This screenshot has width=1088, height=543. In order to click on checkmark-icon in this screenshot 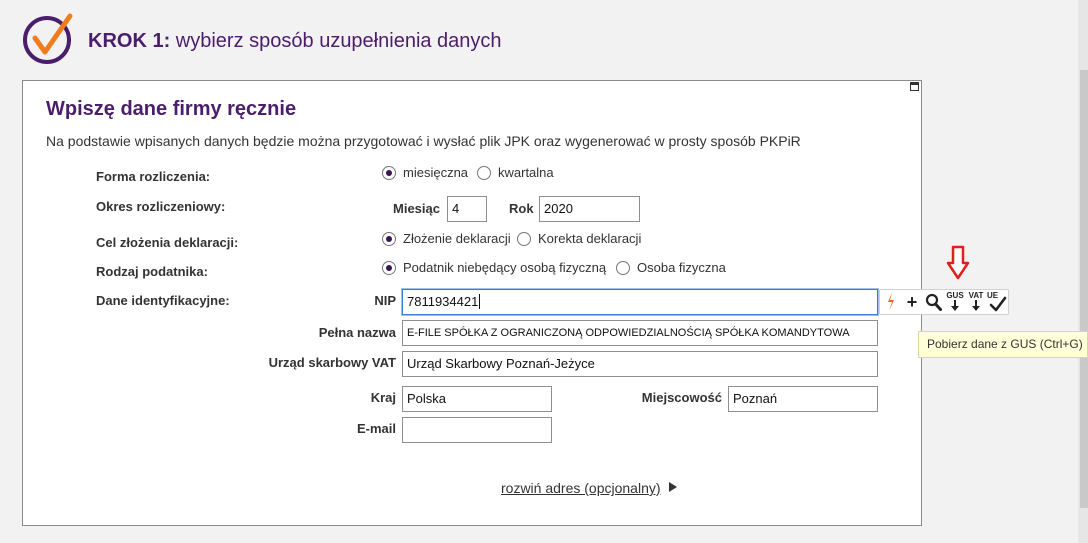, I will do `click(998, 304)`.